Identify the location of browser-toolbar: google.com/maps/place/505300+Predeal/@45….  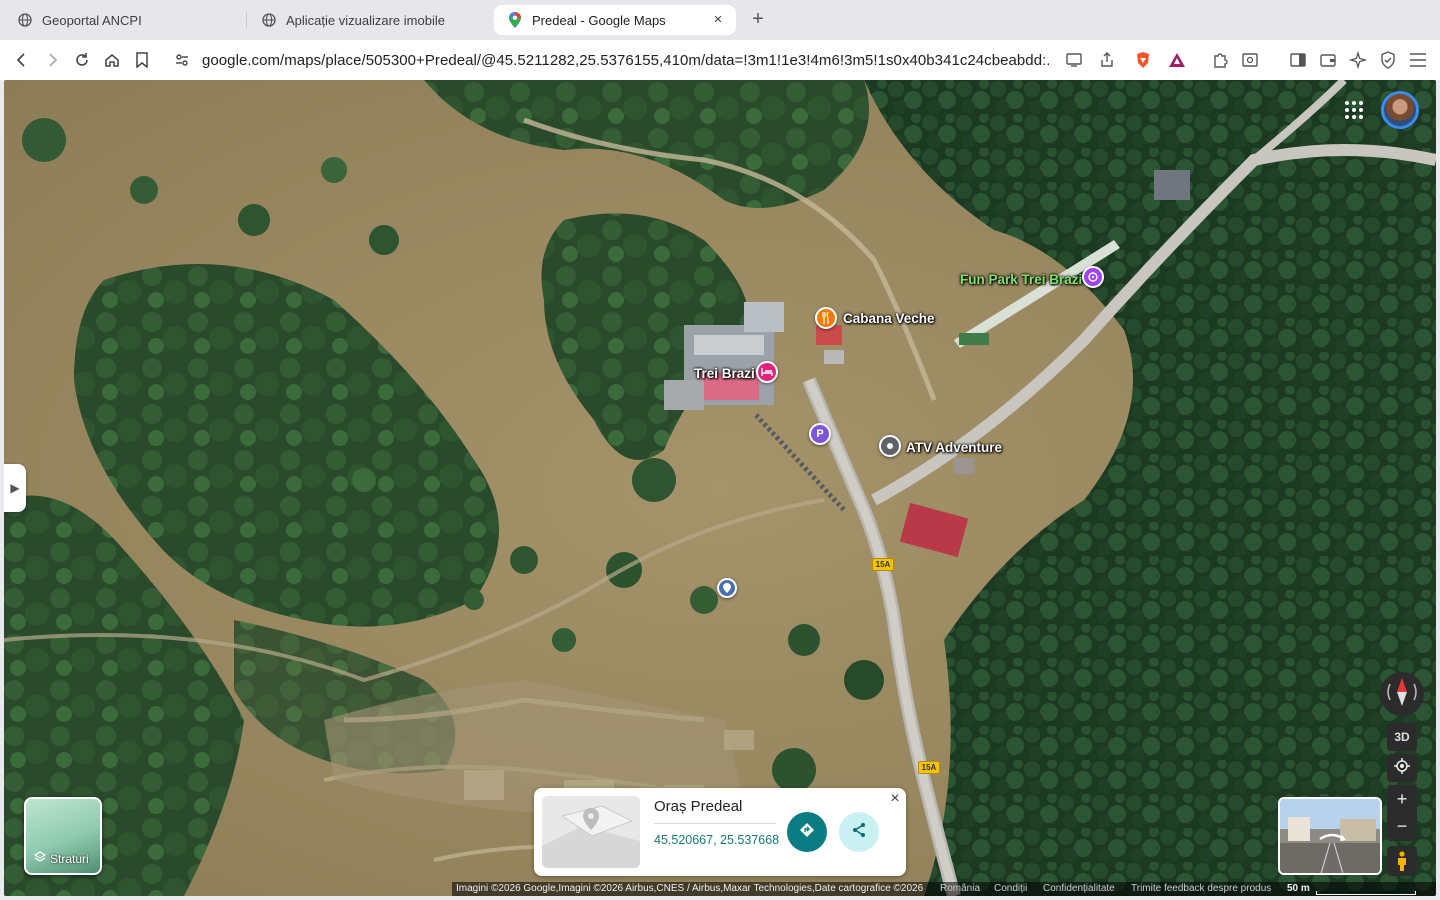
(720, 60).